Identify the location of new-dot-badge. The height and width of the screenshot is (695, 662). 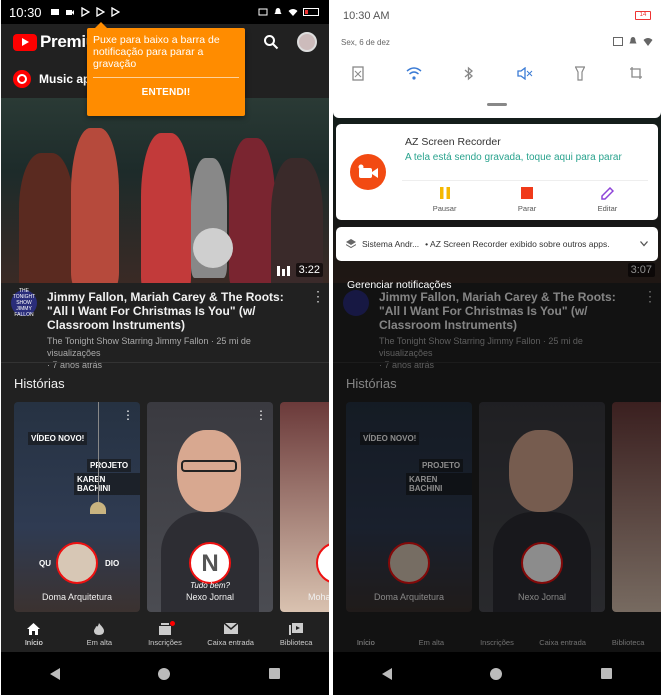
(172, 623).